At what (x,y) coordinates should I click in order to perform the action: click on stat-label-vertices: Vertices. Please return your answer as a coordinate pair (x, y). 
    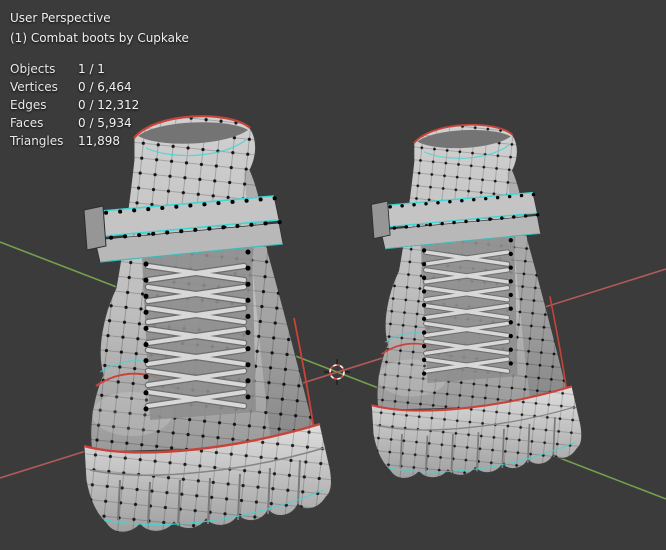
    Looking at the image, I should click on (34, 87).